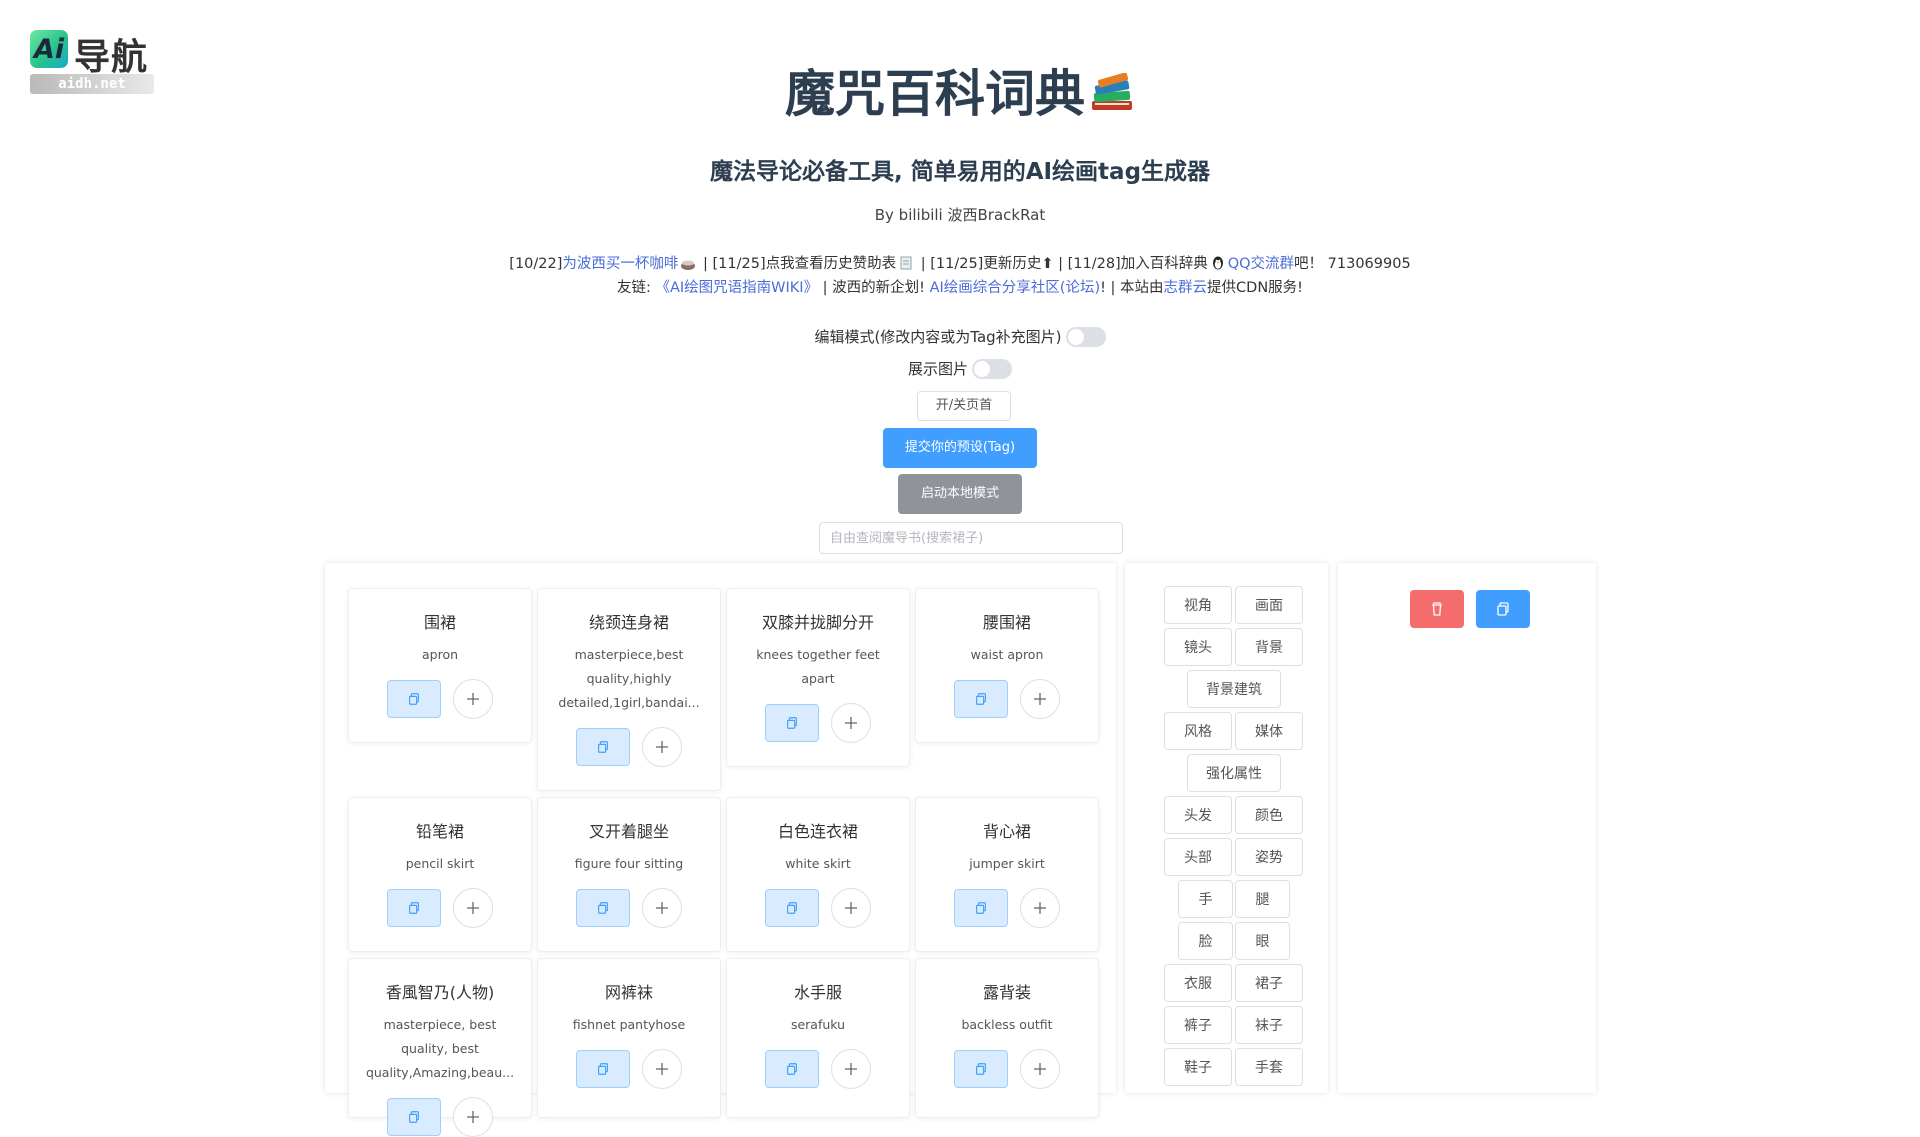 The height and width of the screenshot is (1137, 1920). What do you see at coordinates (1269, 857) in the screenshot?
I see `category-button: 姿势` at bounding box center [1269, 857].